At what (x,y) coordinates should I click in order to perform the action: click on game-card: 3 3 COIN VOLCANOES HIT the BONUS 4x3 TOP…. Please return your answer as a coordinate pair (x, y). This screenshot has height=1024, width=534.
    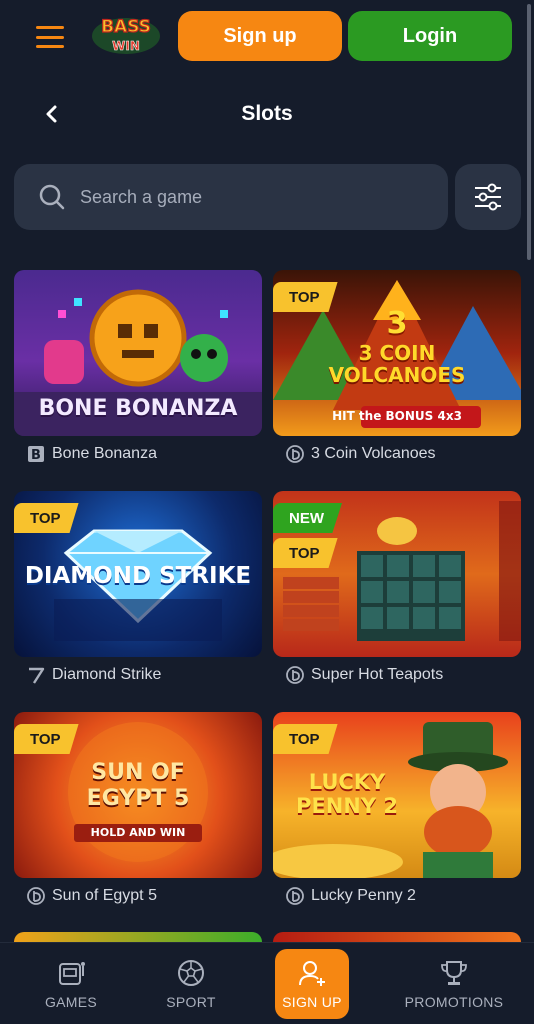
    Looking at the image, I should click on (397, 368).